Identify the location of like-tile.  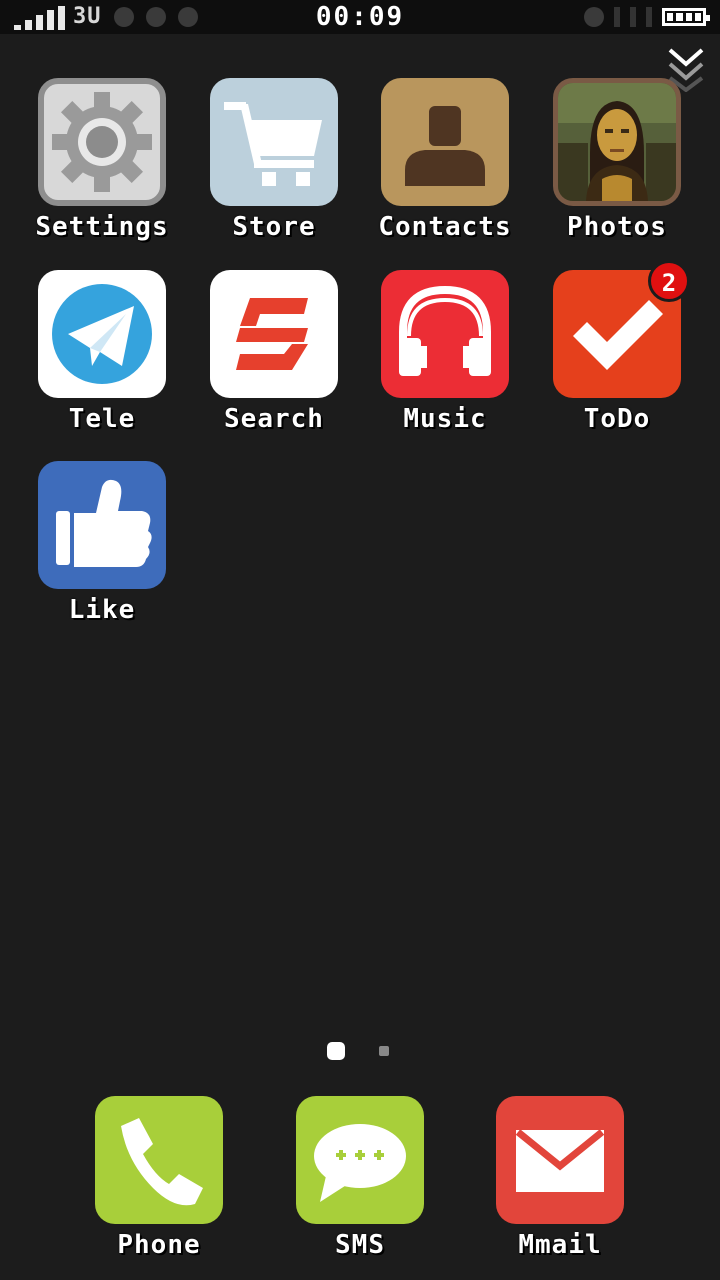
(102, 525).